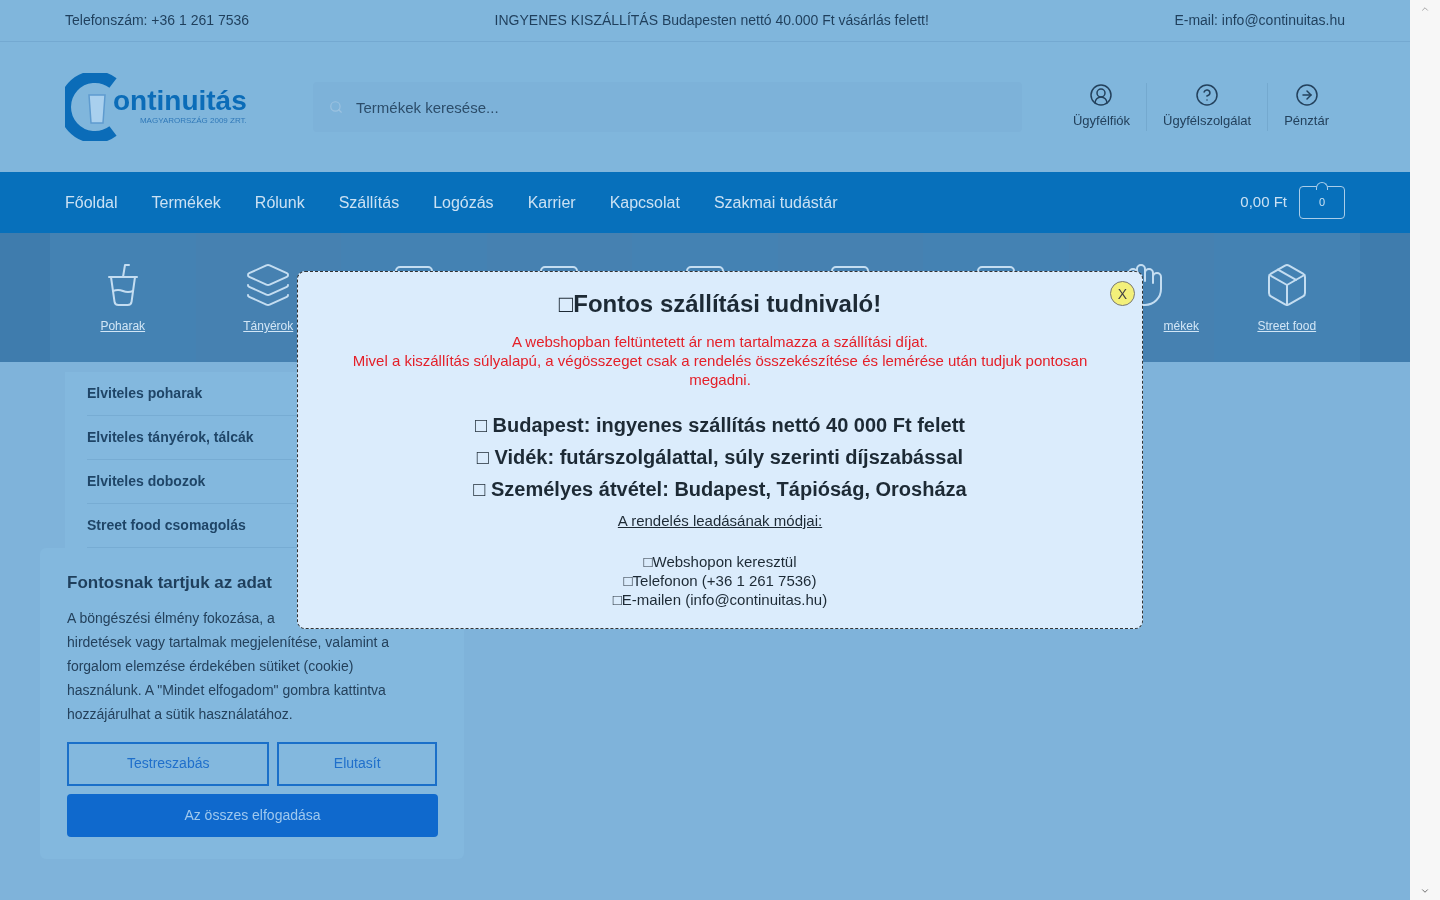 Image resolution: width=1440 pixels, height=900 pixels. Describe the element at coordinates (170, 583) in the screenshot. I see `cookie-title: Fontosnak tartjuk az adat` at that location.